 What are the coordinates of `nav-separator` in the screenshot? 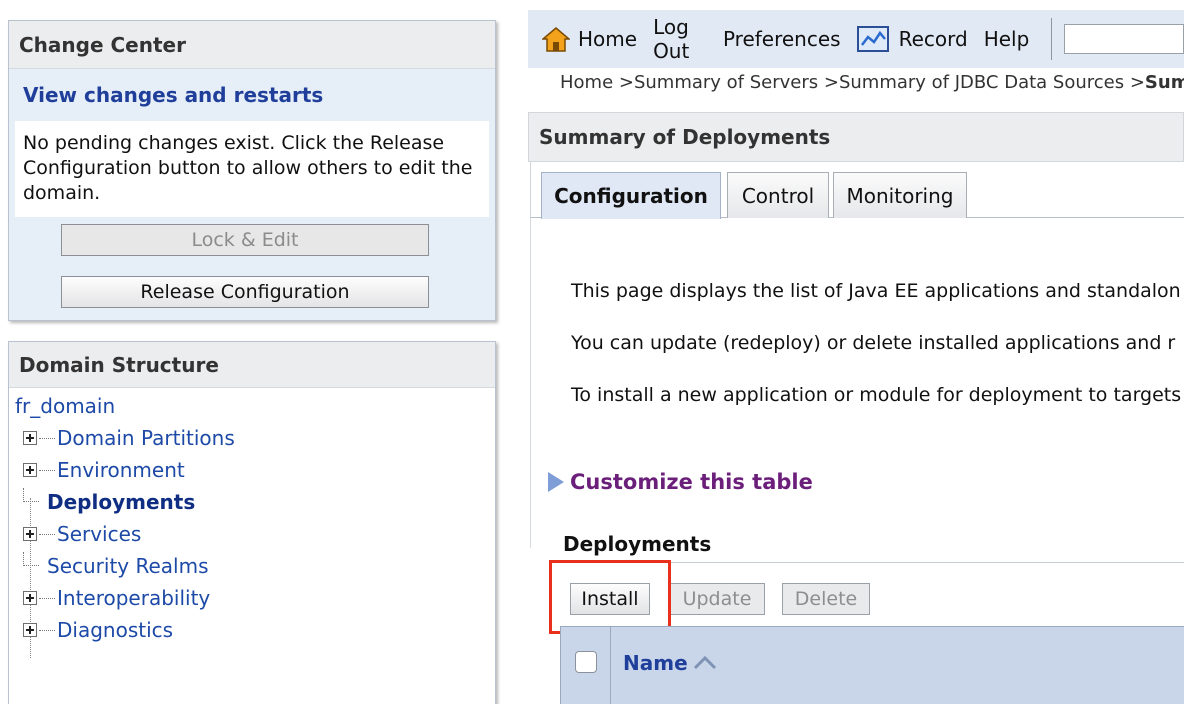 It's located at (1051, 39).